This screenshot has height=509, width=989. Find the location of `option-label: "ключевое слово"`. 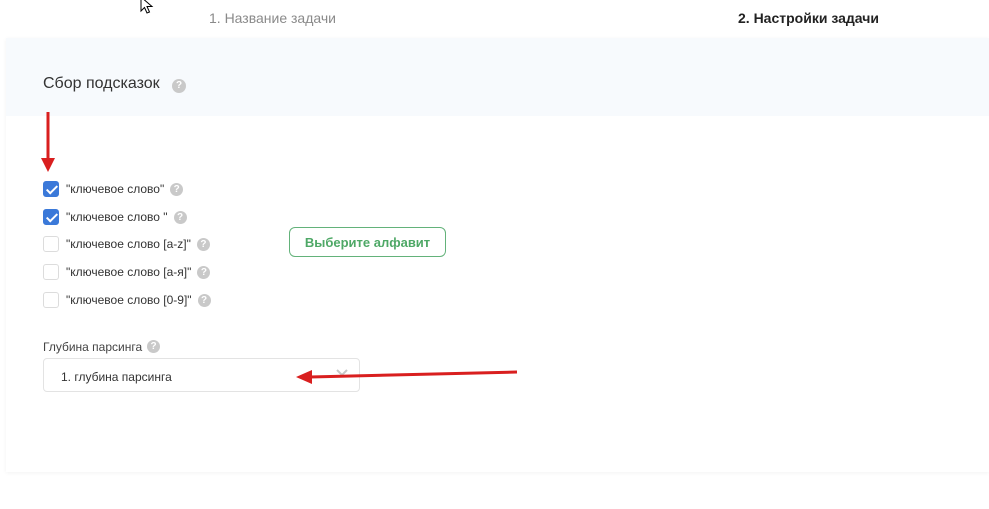

option-label: "ключевое слово" is located at coordinates (115, 189).